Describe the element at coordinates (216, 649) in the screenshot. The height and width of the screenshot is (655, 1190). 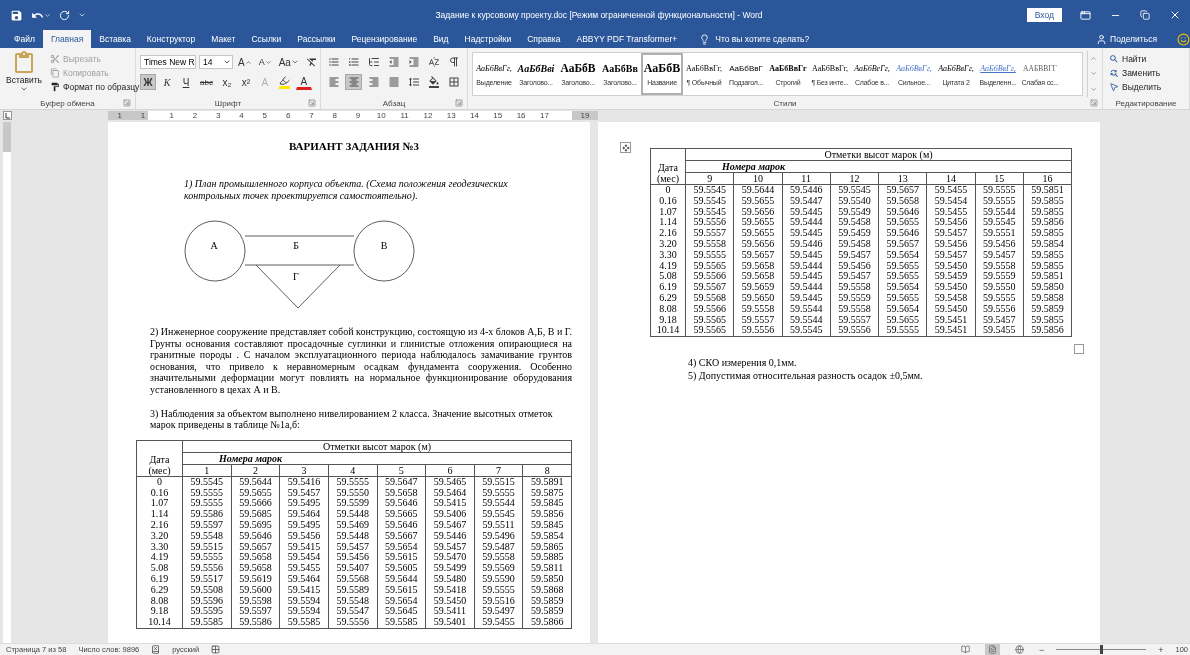
I see `grid-icon` at that location.